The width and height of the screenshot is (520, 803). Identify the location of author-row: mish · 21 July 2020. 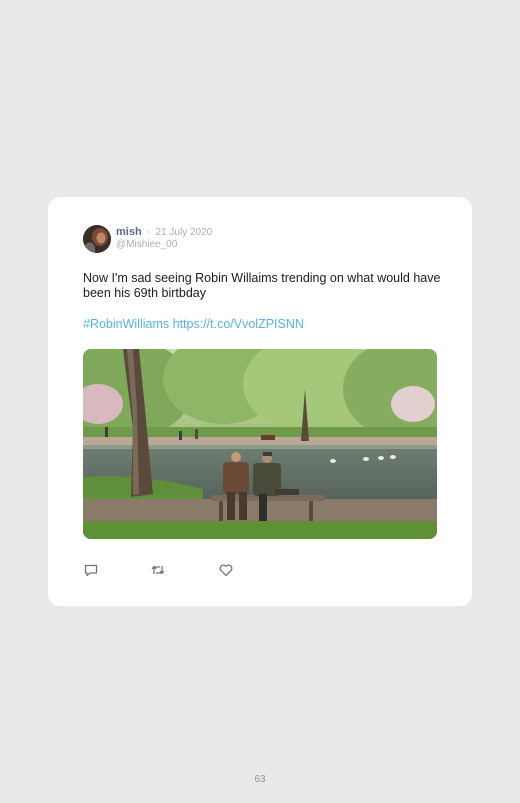
(164, 232).